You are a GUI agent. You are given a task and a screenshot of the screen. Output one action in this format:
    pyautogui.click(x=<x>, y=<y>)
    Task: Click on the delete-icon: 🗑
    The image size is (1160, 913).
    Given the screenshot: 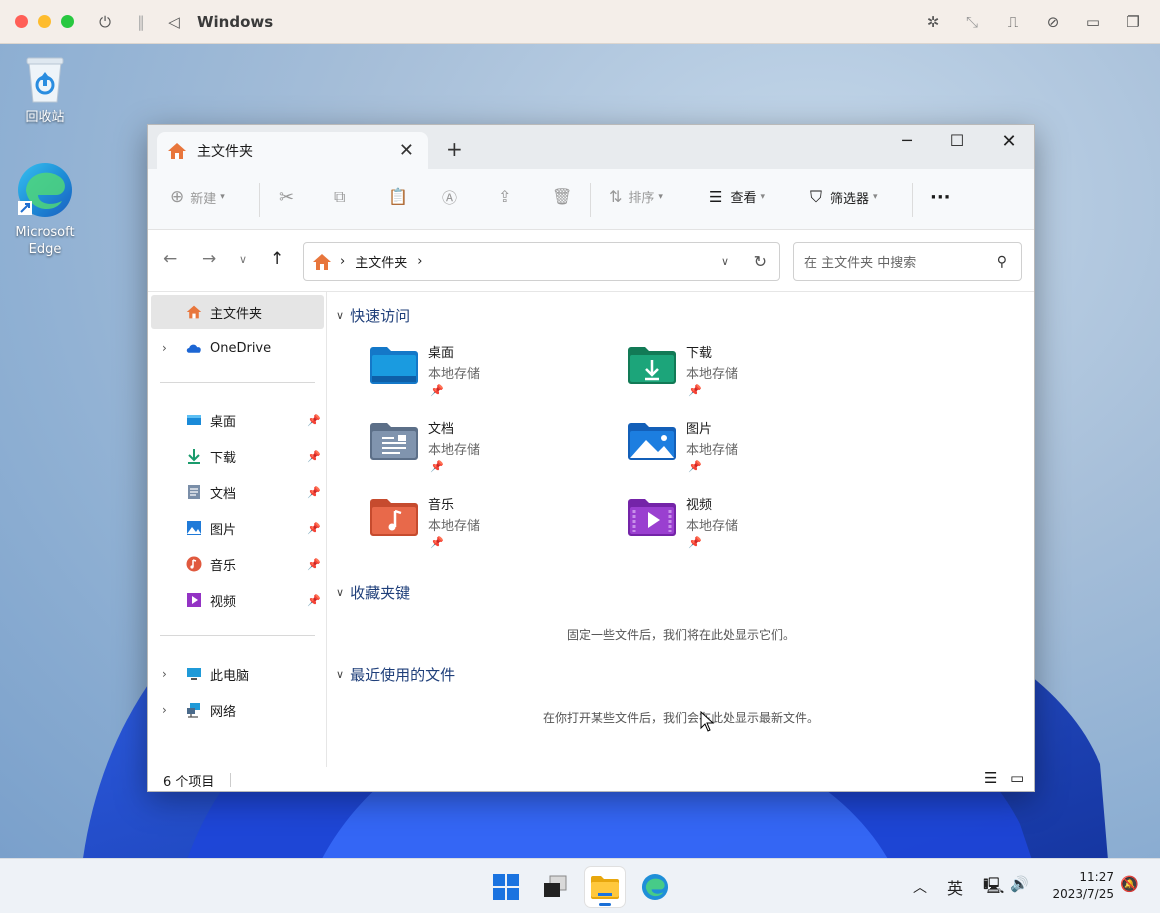 What is the action you would take?
    pyautogui.click(x=562, y=196)
    